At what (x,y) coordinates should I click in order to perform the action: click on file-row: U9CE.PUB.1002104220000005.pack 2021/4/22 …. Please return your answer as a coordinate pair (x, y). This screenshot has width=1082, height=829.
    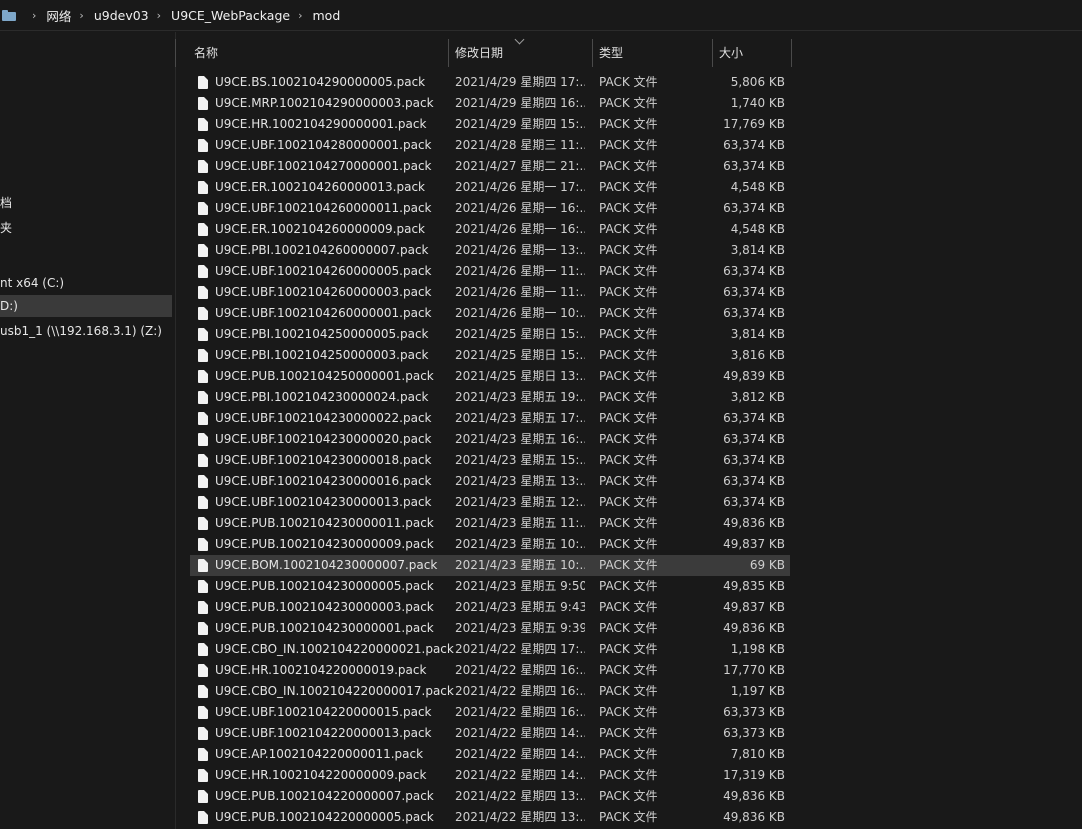
    Looking at the image, I should click on (490, 817).